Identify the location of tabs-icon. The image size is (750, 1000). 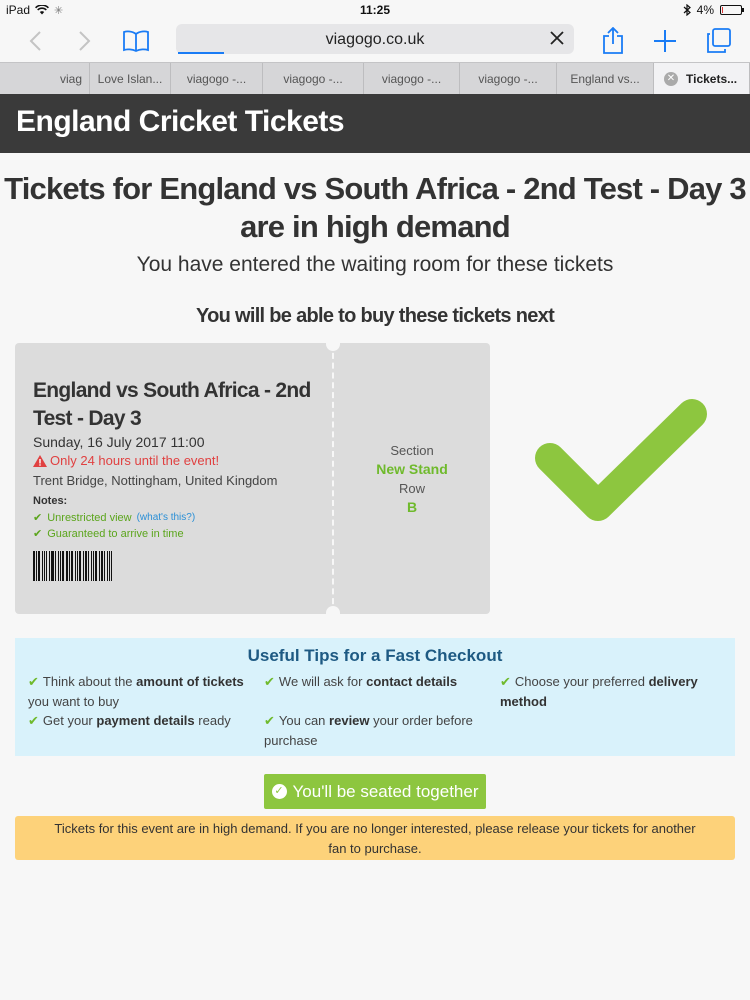
(719, 41).